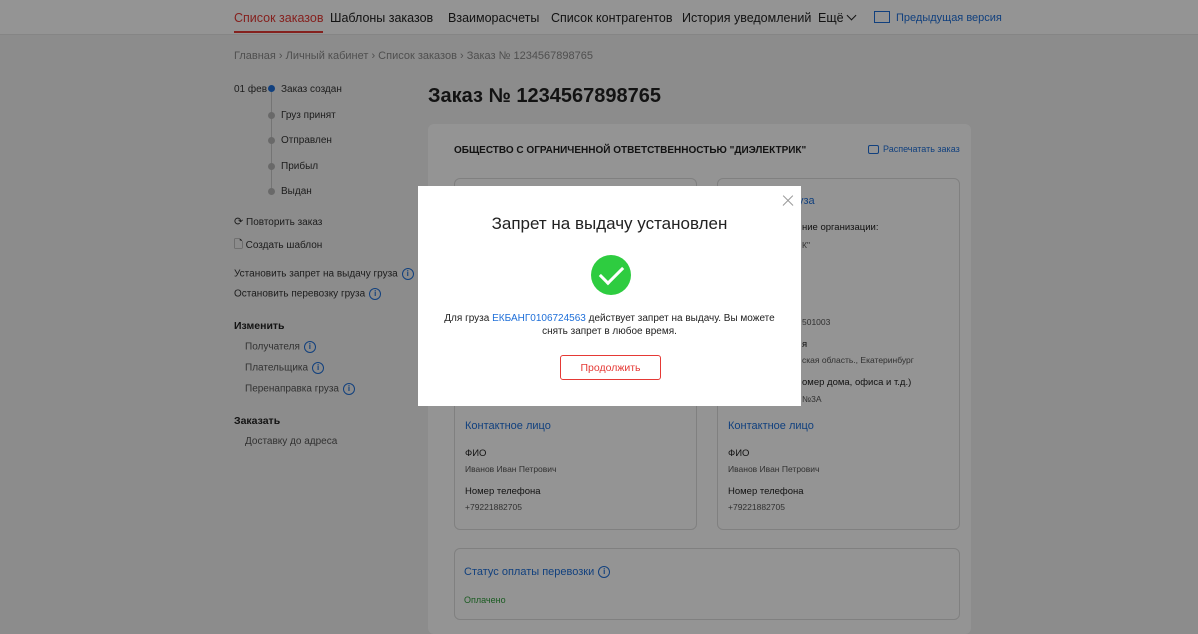 Image resolution: width=1198 pixels, height=634 pixels. What do you see at coordinates (788, 201) in the screenshot?
I see `close-icon` at bounding box center [788, 201].